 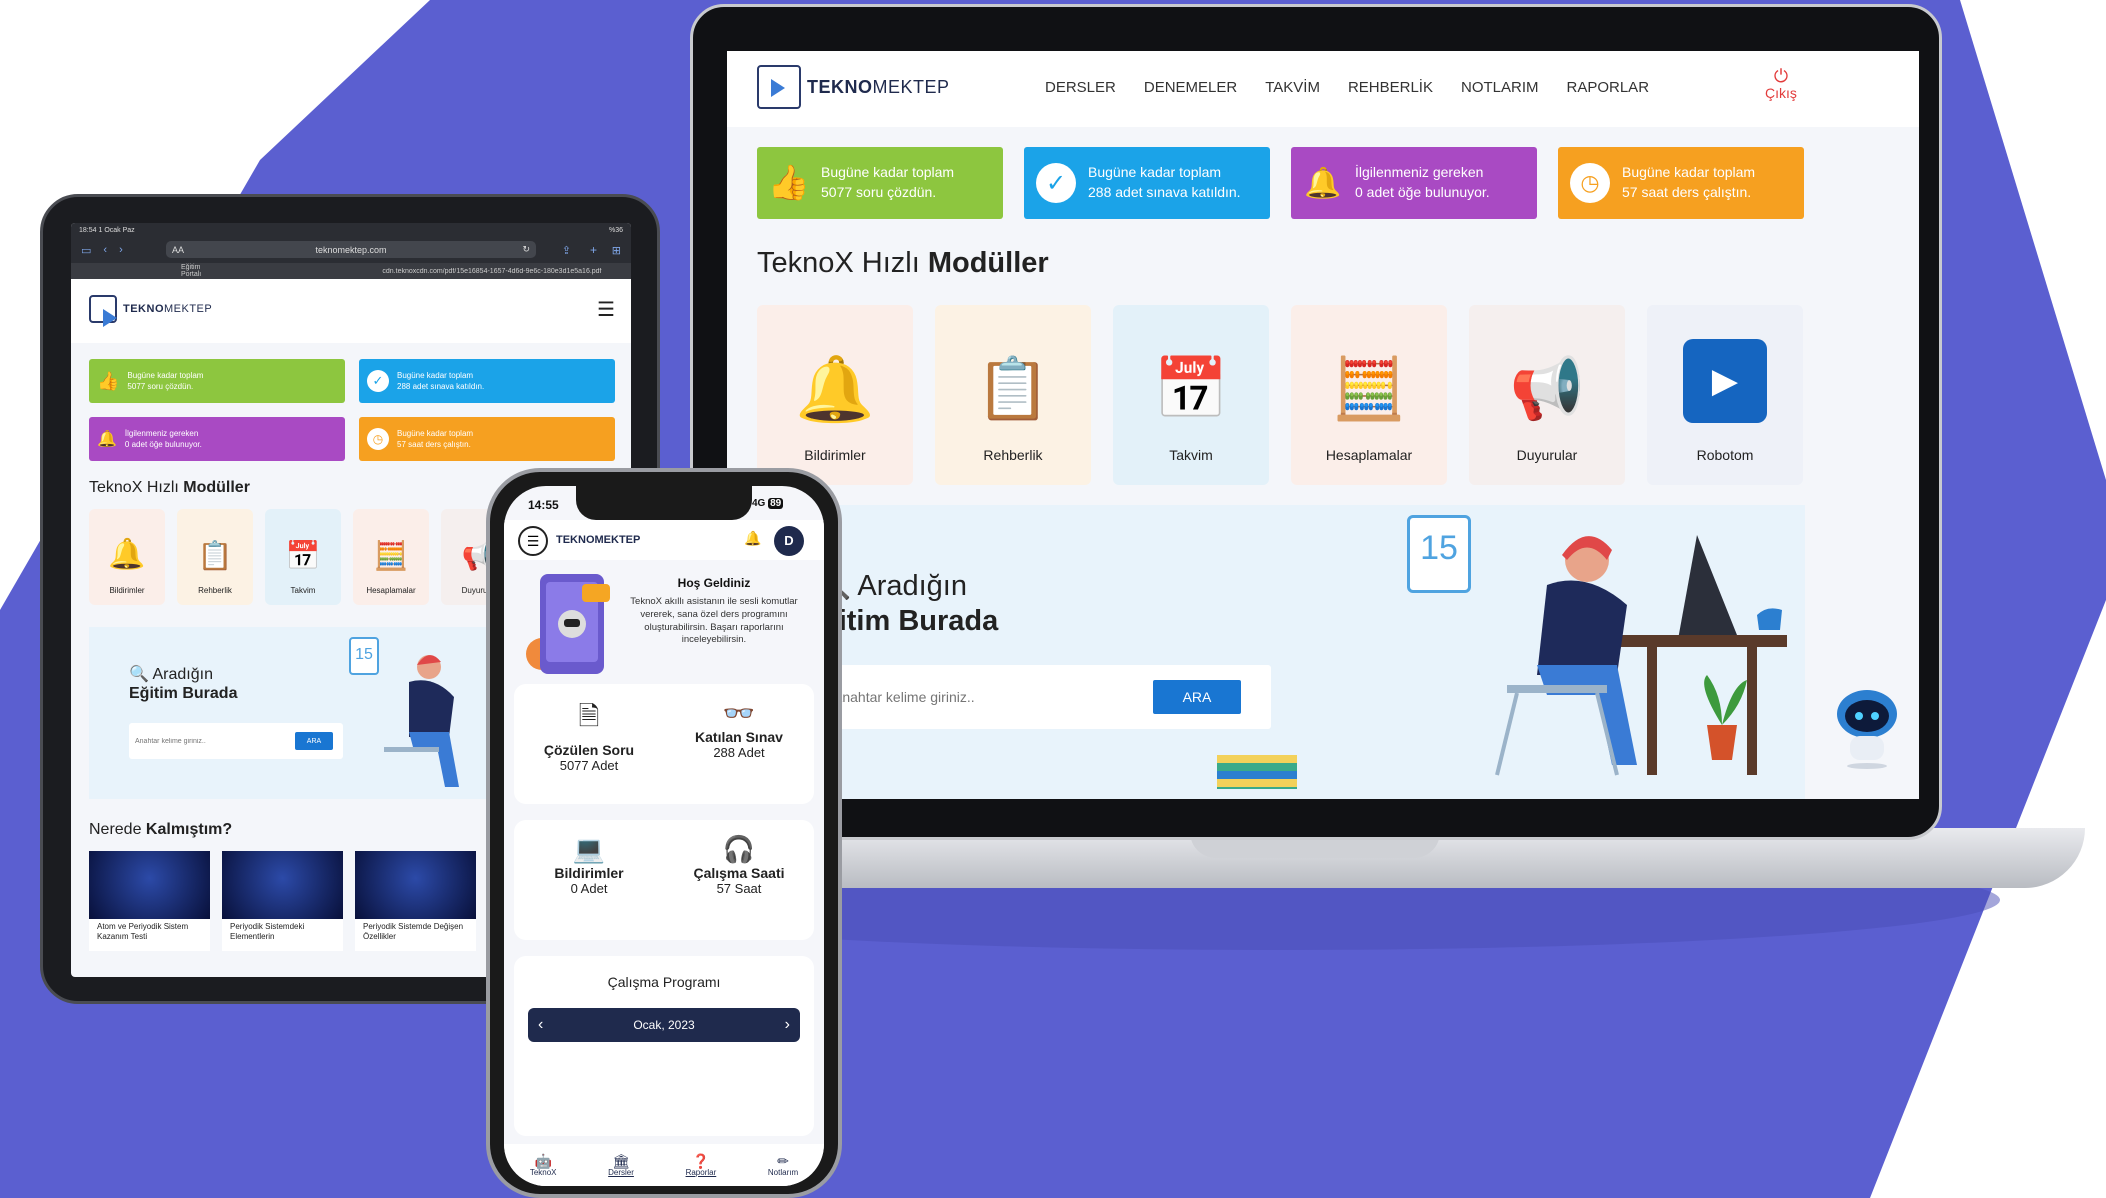 I want to click on module-takvim: 📅 Takvim, so click(x=1191, y=395).